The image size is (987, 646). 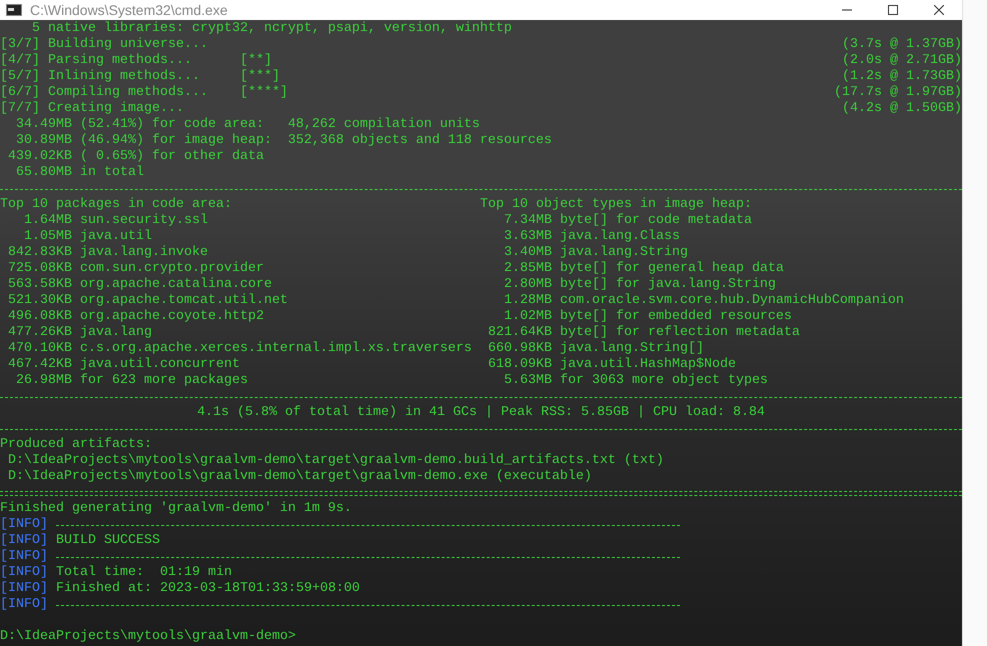 I want to click on terminal-line: D:\IdeaProjects\mytools\graalvm-demo\target\graalvm-demo.exe (executable), so click(x=299, y=477).